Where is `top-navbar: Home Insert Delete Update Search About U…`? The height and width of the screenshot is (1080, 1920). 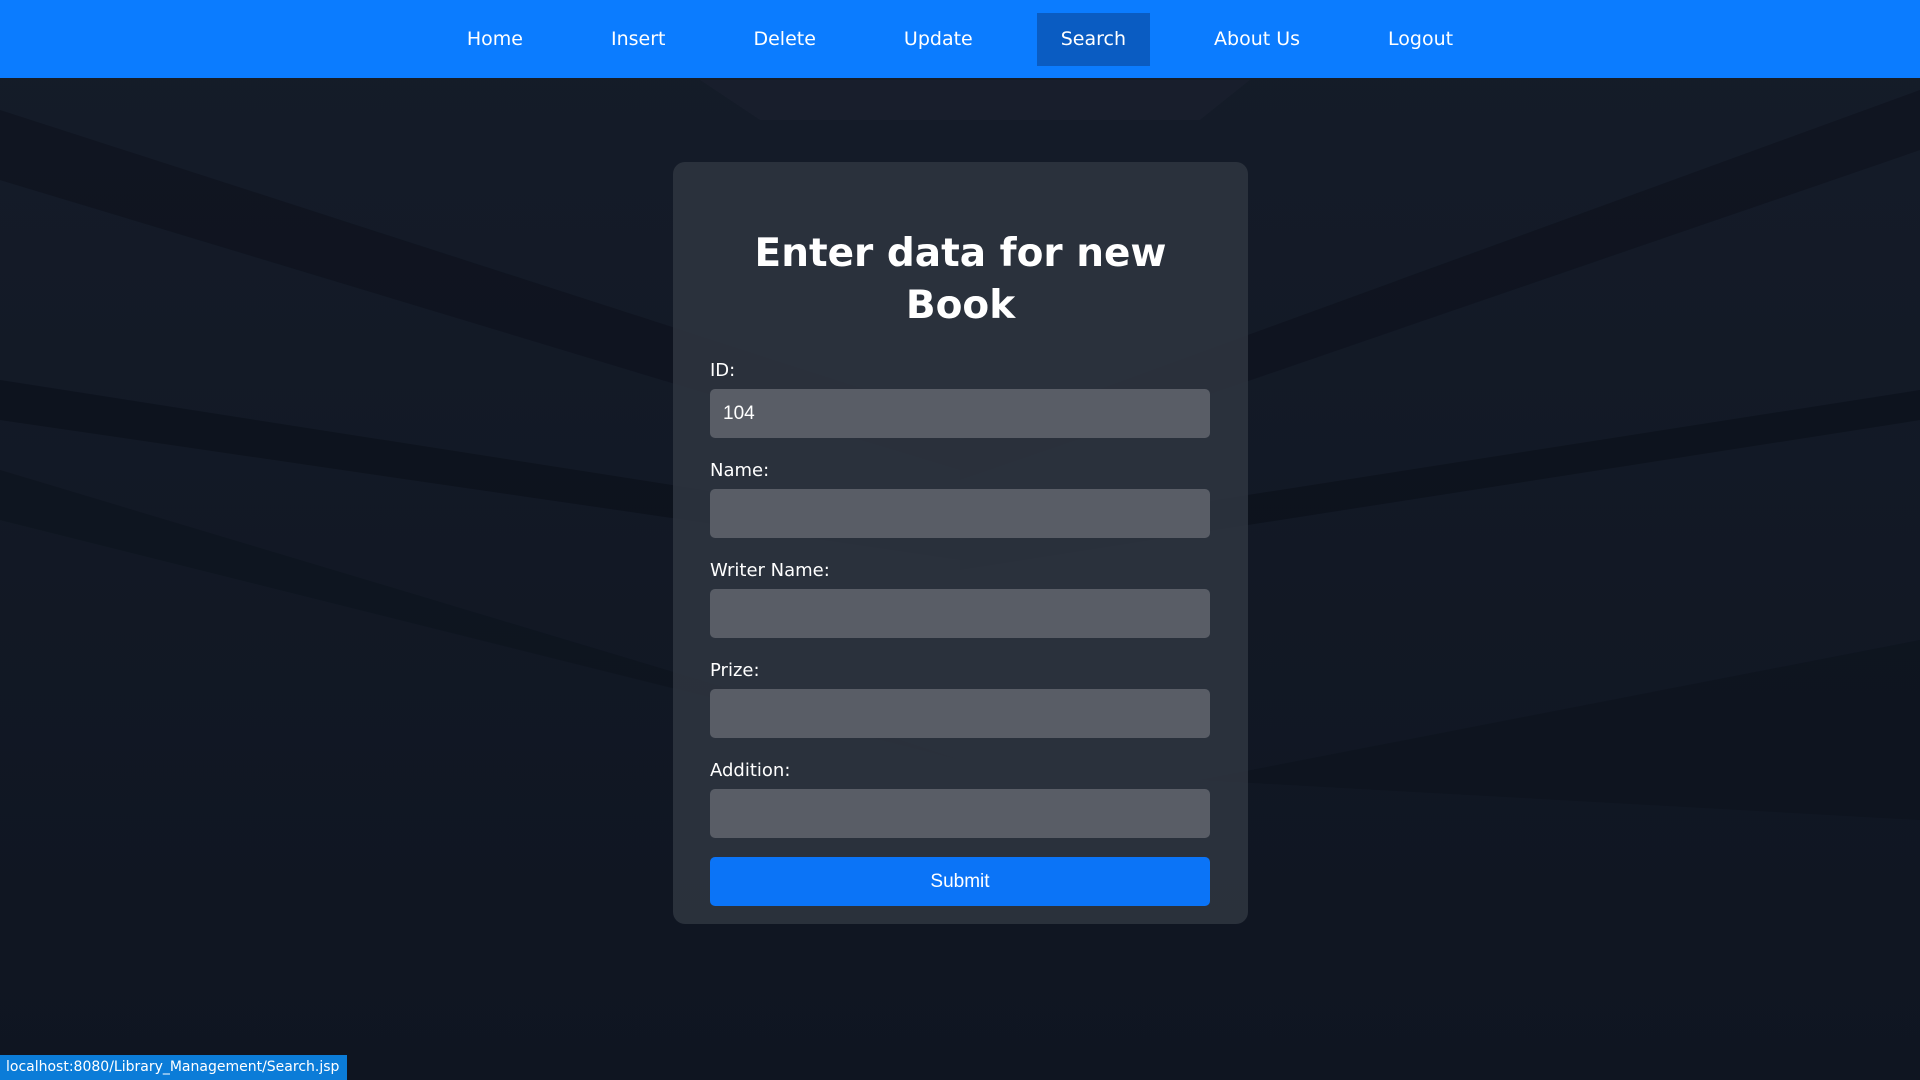 top-navbar: Home Insert Delete Update Search About U… is located at coordinates (960, 39).